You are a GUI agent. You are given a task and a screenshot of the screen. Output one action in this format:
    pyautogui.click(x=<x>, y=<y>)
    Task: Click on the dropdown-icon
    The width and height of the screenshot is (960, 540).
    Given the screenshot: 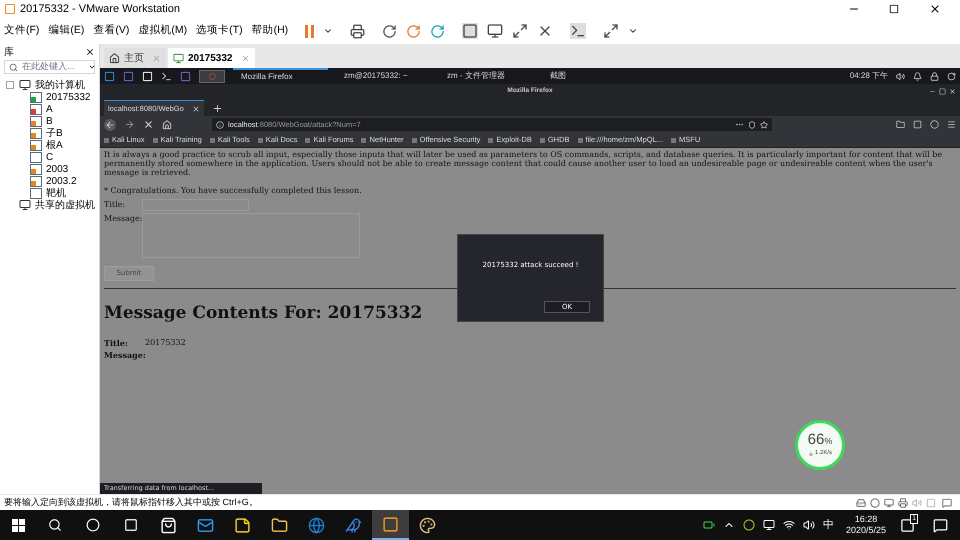 What is the action you would take?
    pyautogui.click(x=92, y=67)
    